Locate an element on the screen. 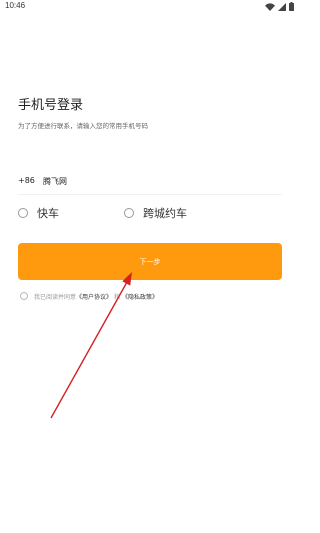 The image size is (320, 533). agreement-checkbox is located at coordinates (24, 296).